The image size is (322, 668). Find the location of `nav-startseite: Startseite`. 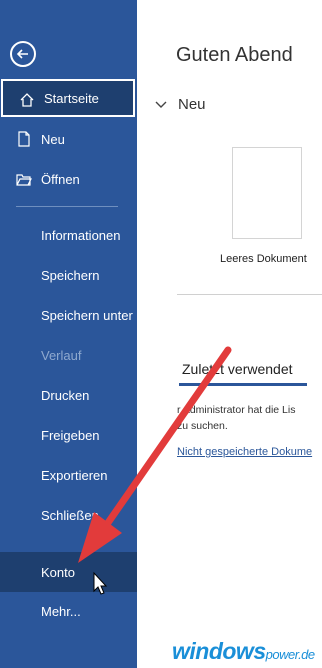

nav-startseite: Startseite is located at coordinates (68, 98).